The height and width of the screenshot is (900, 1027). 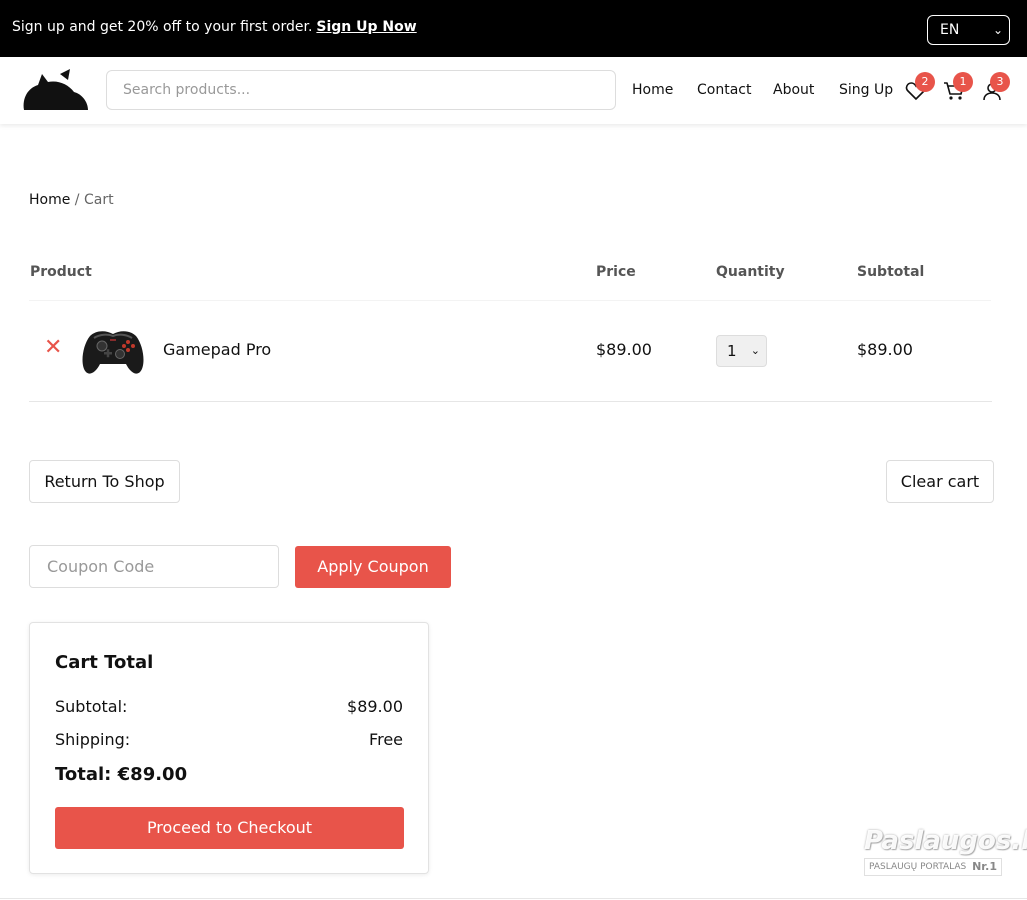 I want to click on return-to-shop-button: Return To Shop, so click(x=104, y=481).